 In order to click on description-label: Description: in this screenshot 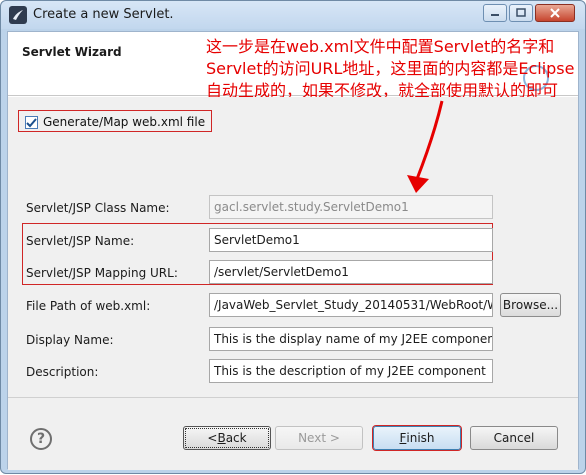, I will do `click(62, 372)`.